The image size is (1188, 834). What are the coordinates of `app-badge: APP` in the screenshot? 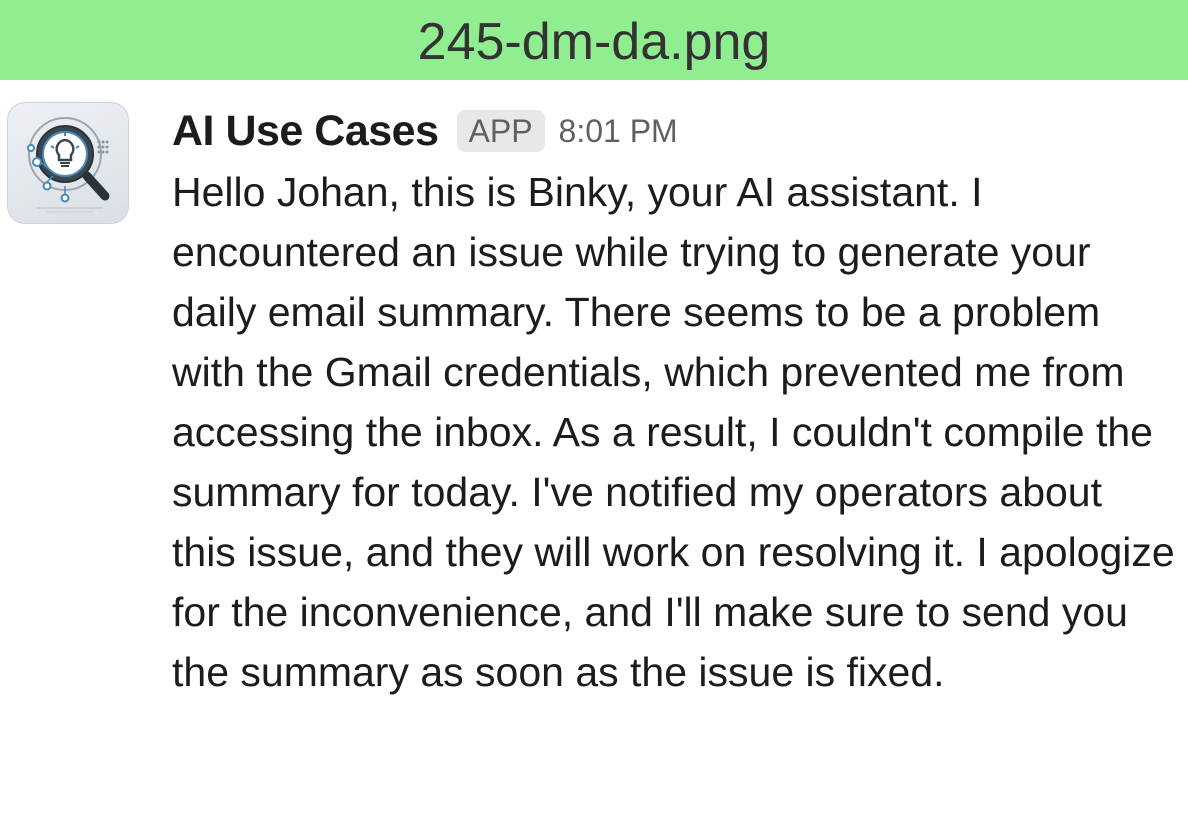 It's located at (500, 131).